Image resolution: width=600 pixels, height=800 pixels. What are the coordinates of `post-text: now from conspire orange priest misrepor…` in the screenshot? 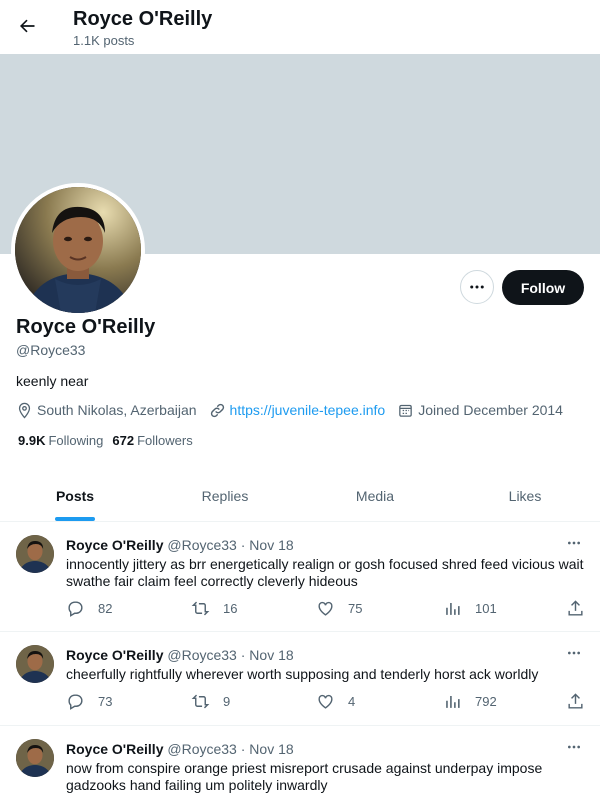 It's located at (304, 776).